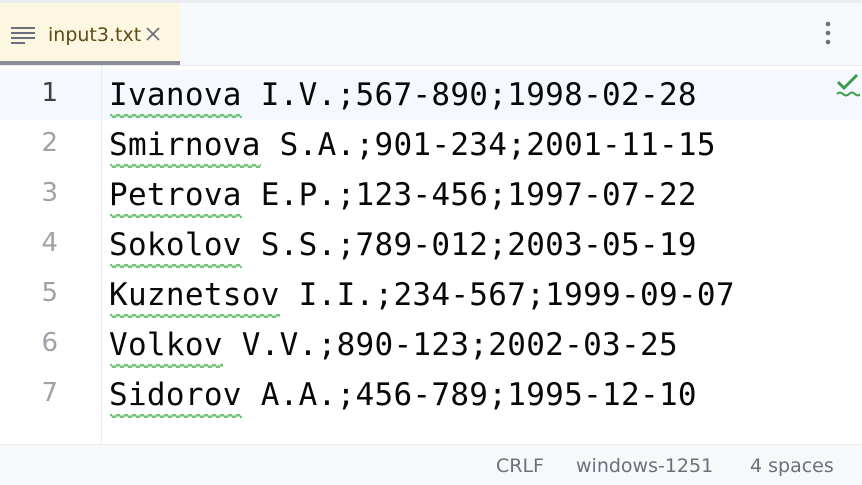 The image size is (862, 485). Describe the element at coordinates (49, 343) in the screenshot. I see `line-number: 6` at that location.